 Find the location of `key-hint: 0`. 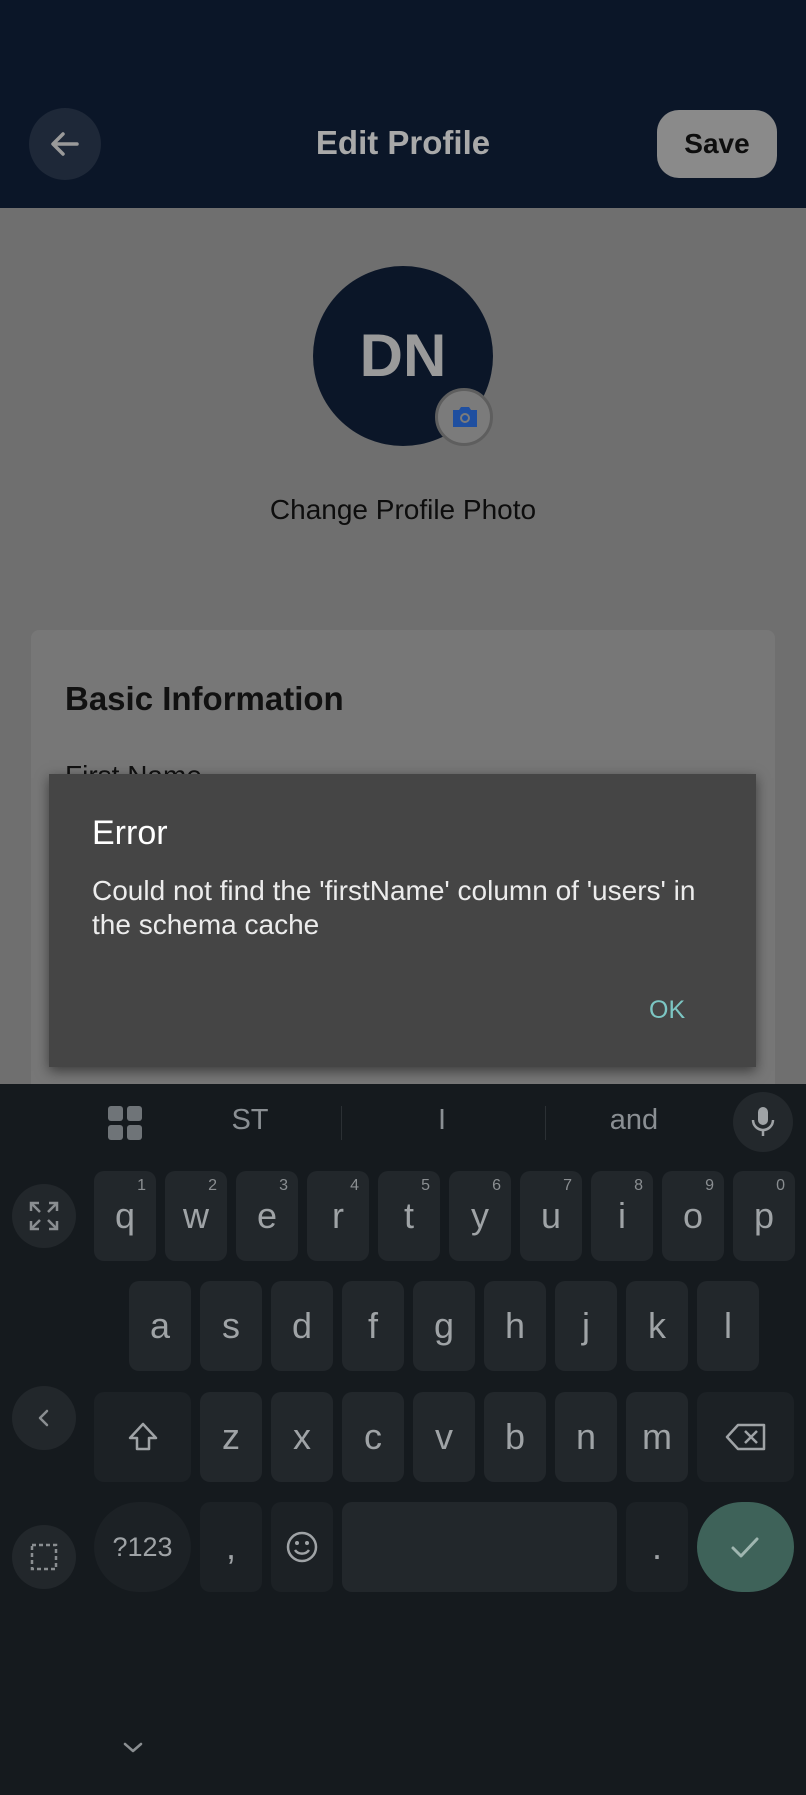

key-hint: 0 is located at coordinates (780, 1185).